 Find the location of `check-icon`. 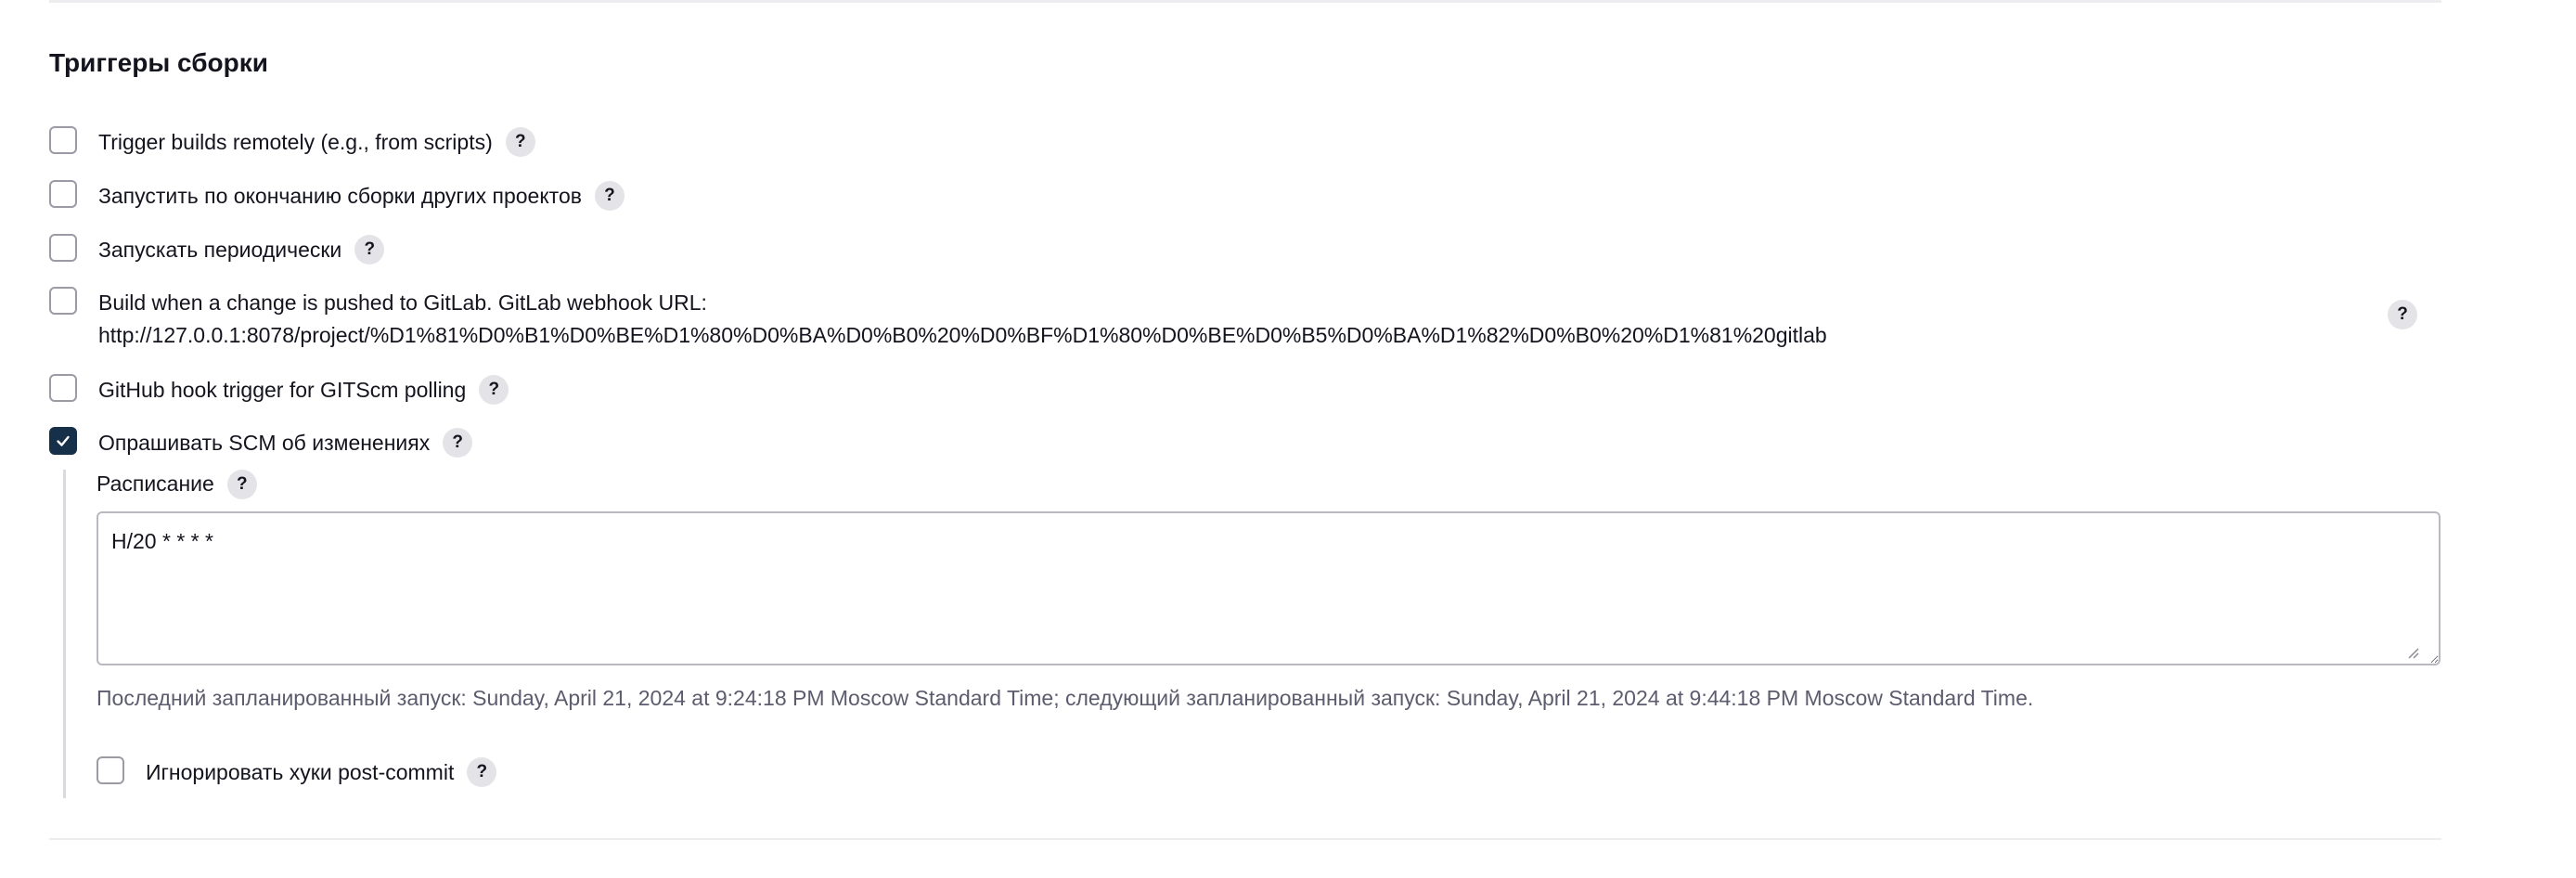

check-icon is located at coordinates (63, 440).